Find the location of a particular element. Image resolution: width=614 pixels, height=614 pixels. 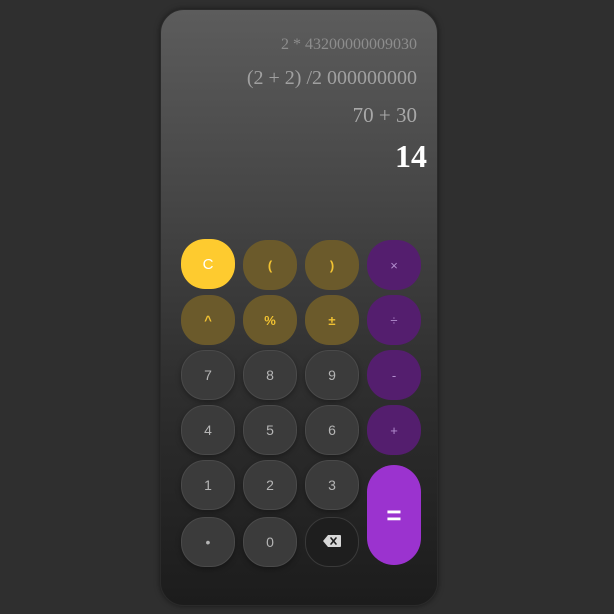

digit-5-button: 5 is located at coordinates (270, 430).